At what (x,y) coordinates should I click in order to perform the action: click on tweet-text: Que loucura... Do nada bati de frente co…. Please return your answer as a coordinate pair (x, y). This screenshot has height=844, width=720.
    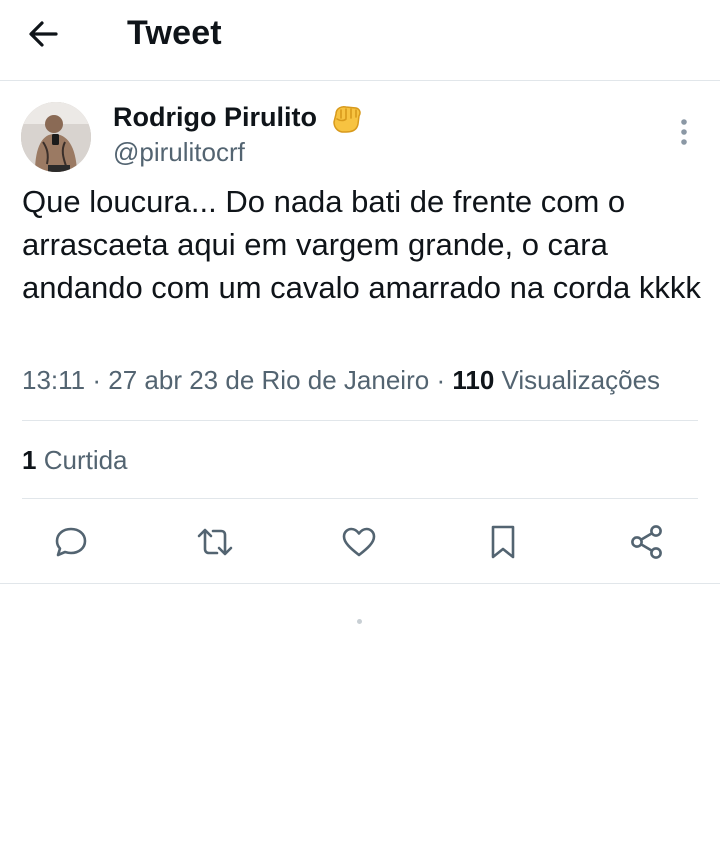
    Looking at the image, I should click on (361, 244).